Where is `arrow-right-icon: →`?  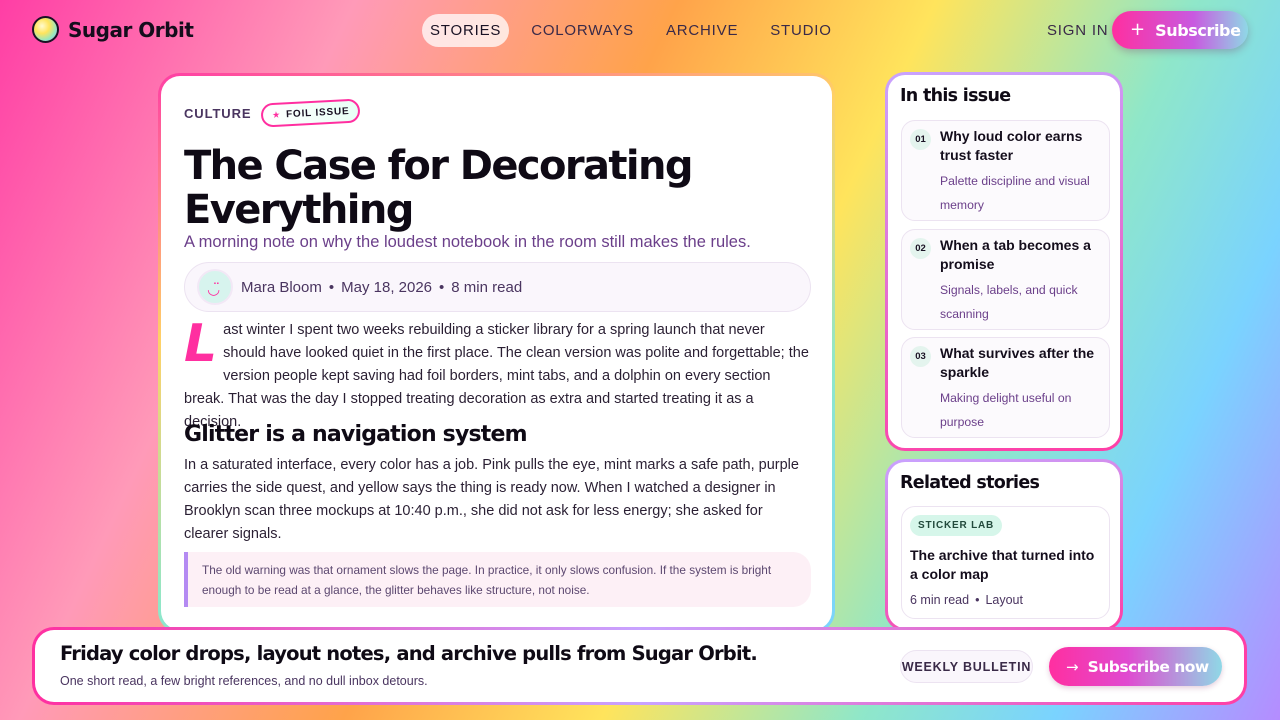
arrow-right-icon: → is located at coordinates (1072, 666).